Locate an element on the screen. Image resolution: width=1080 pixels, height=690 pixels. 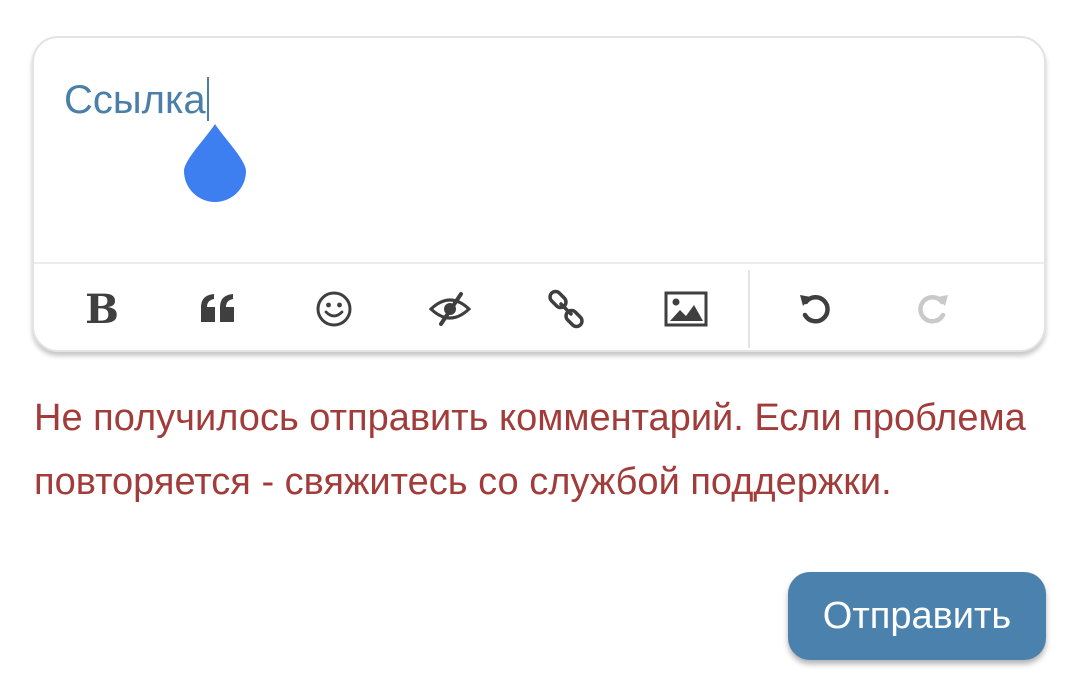
link-button is located at coordinates (566, 309).